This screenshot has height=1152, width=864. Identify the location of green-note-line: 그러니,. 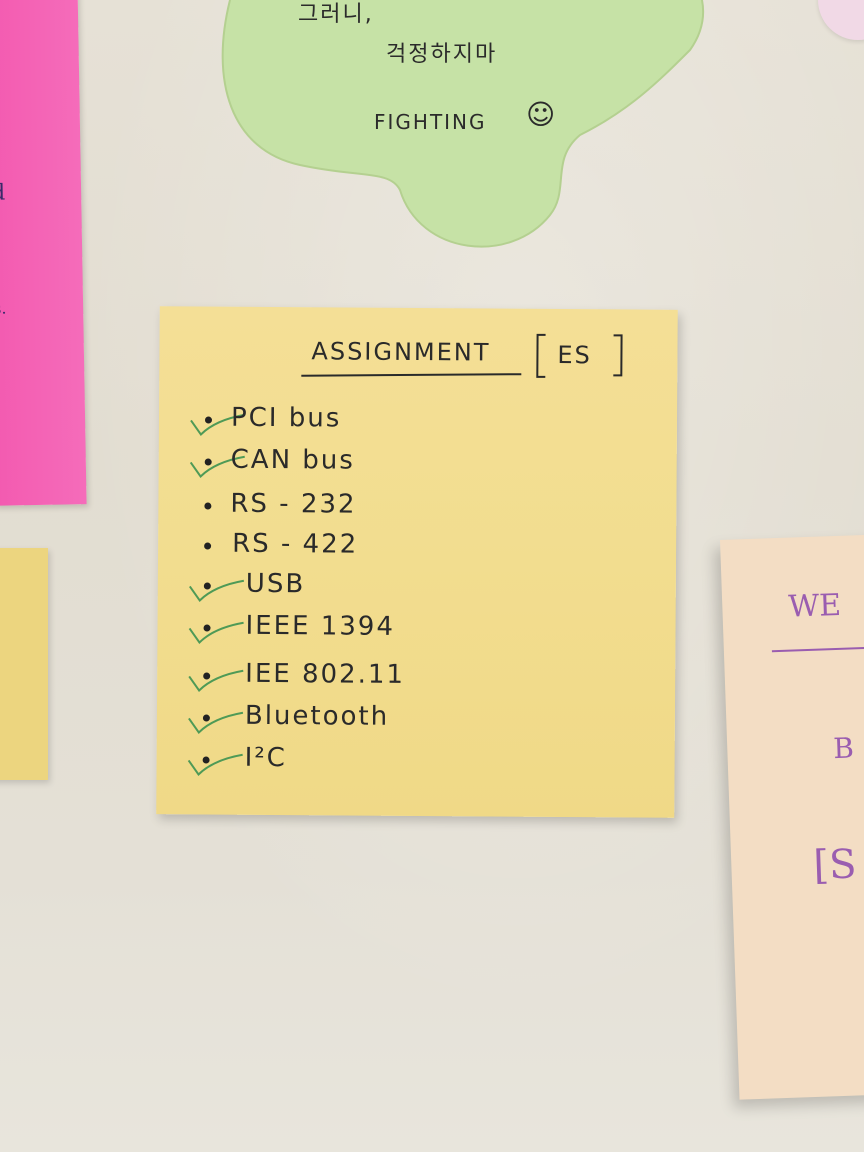
(336, 14).